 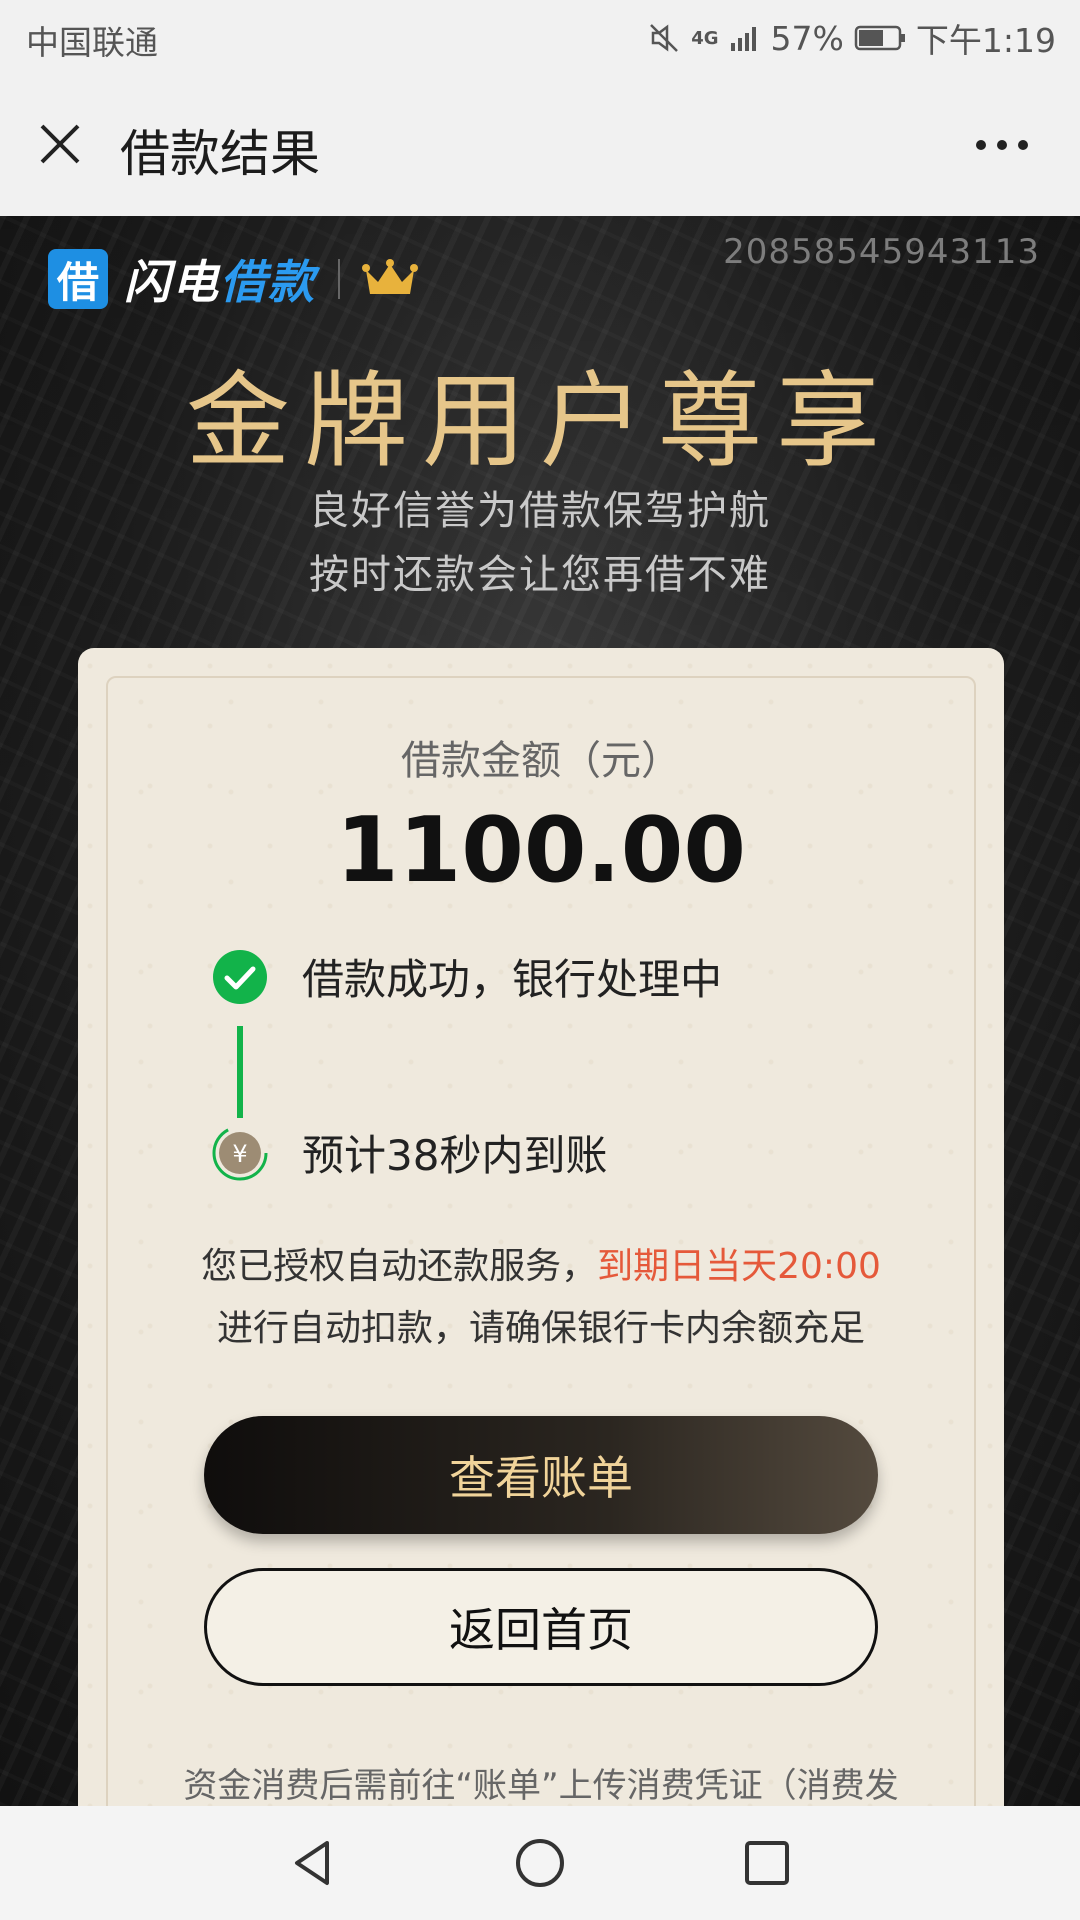 I want to click on hero-subtitle-2: 按时还款会让您再借不难, so click(x=540, y=575).